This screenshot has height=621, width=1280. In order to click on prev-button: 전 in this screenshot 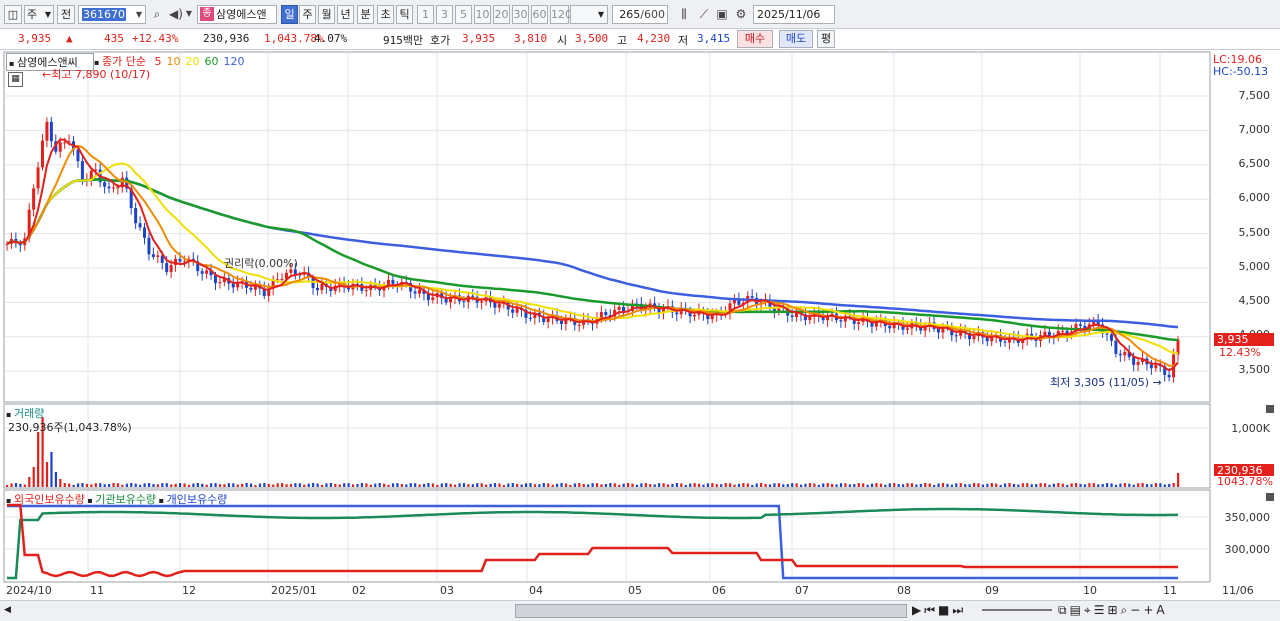, I will do `click(66, 14)`.